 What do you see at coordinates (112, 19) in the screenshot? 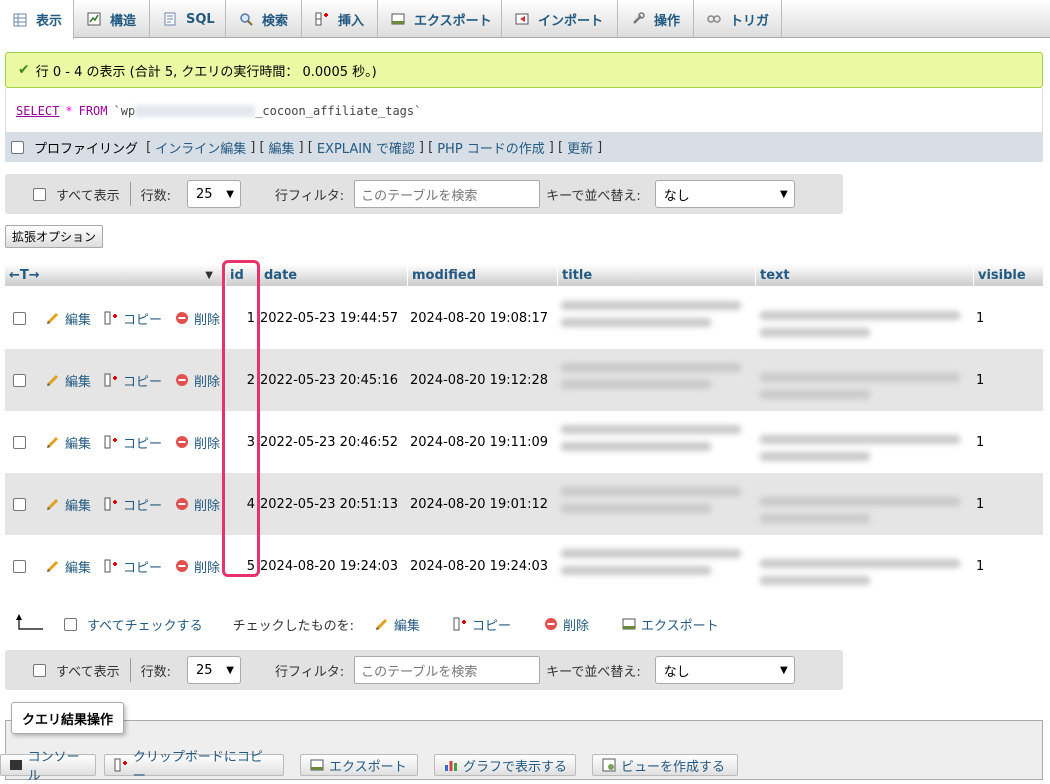
I see `tab-structure: 構造` at bounding box center [112, 19].